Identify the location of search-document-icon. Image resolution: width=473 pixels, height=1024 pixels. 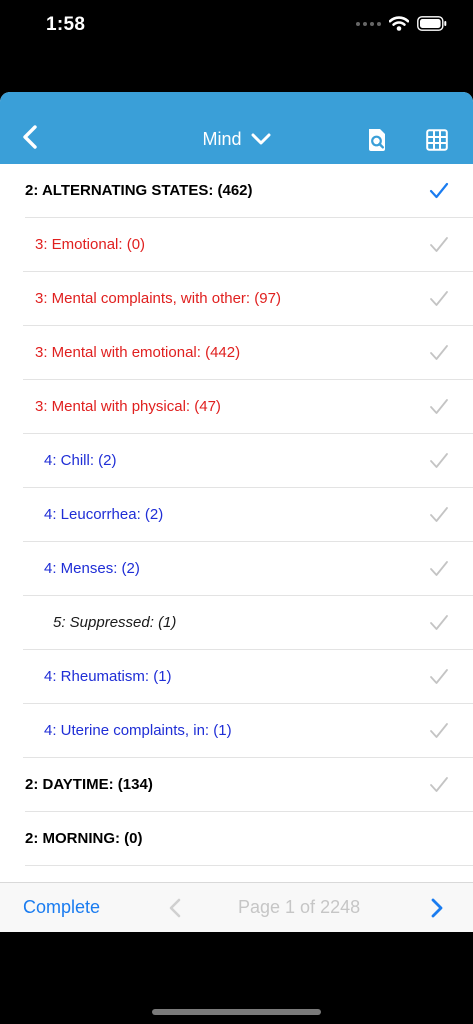
(377, 140).